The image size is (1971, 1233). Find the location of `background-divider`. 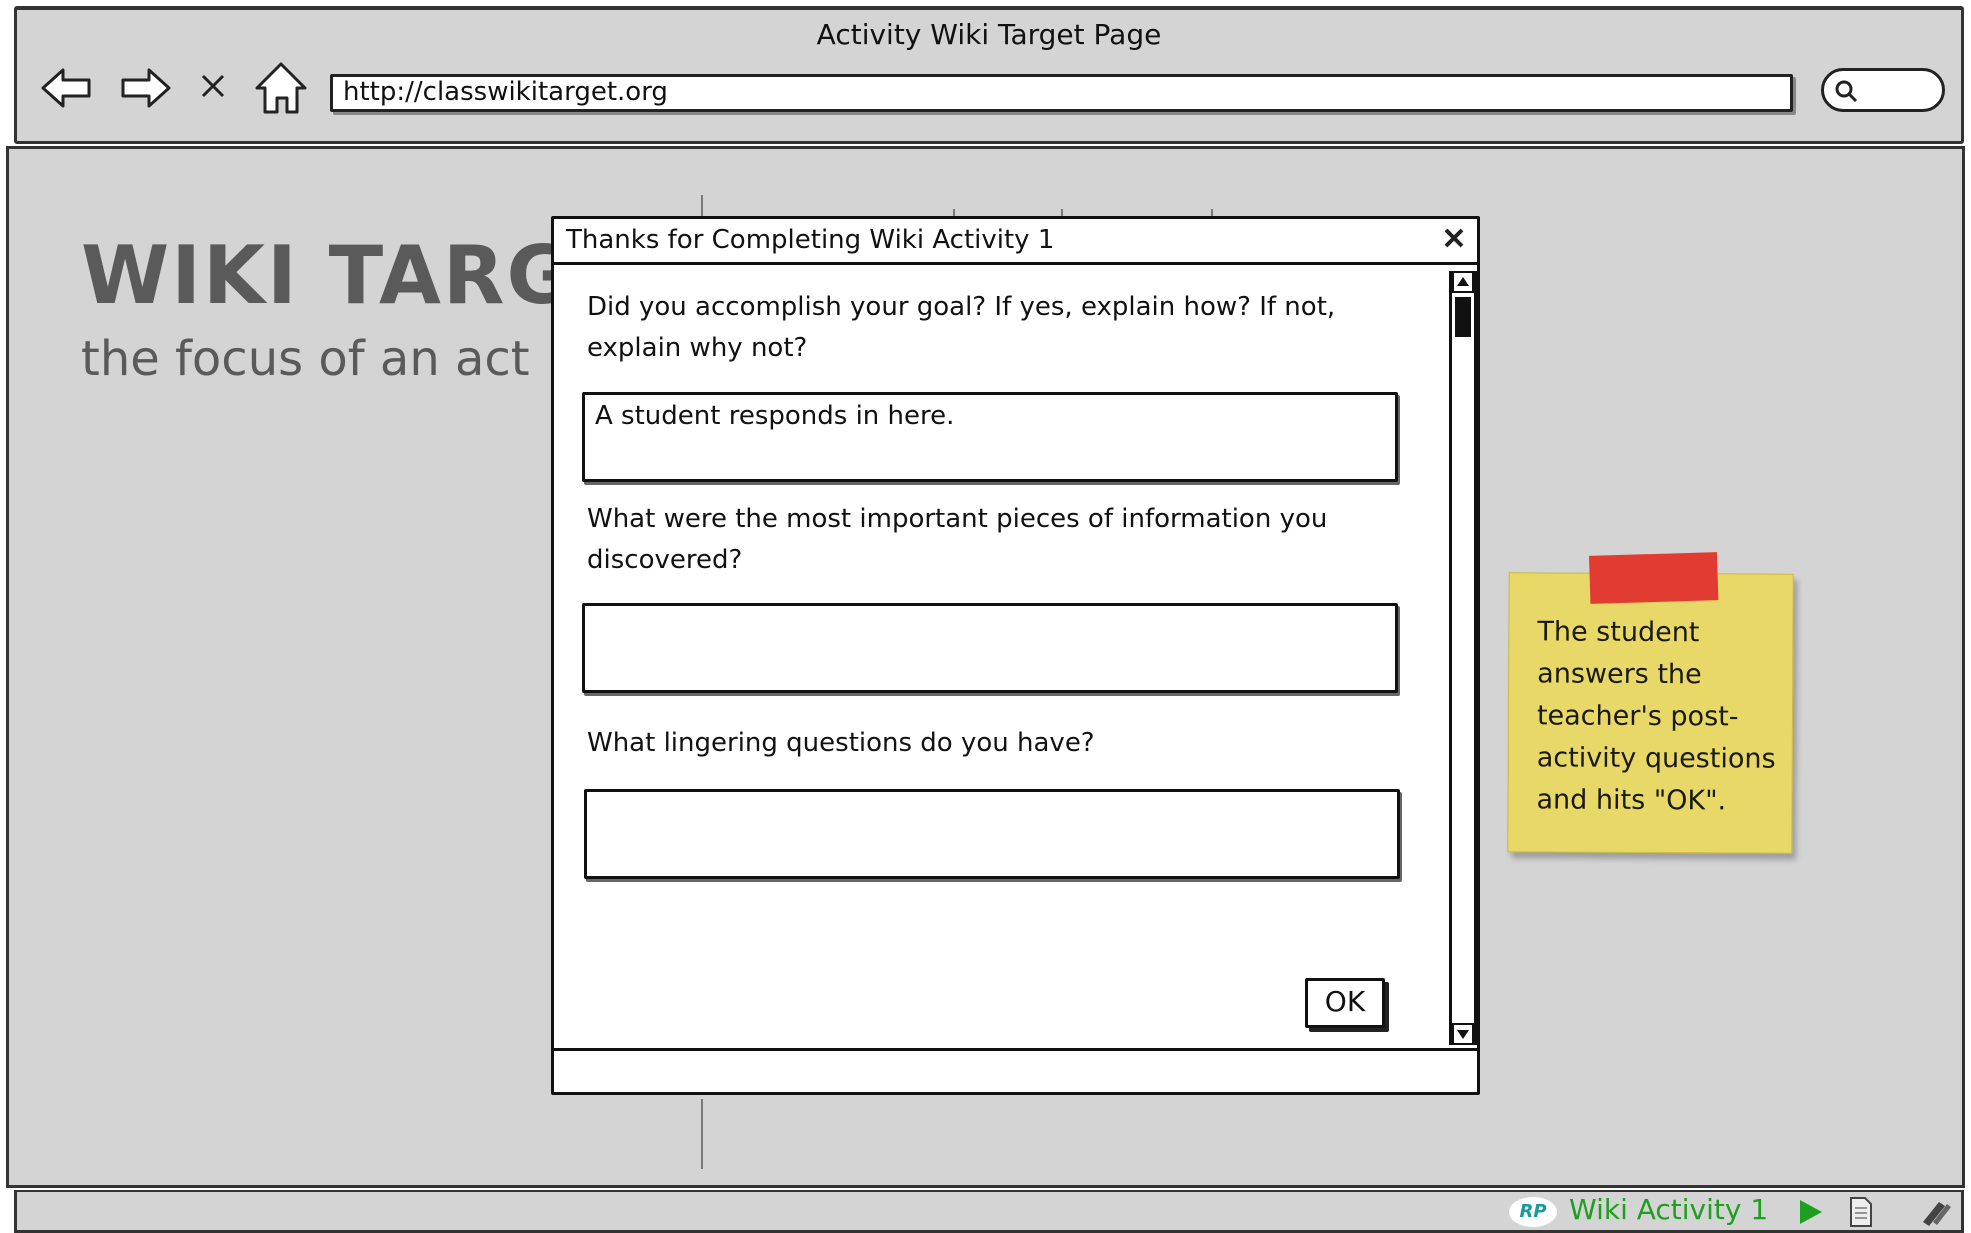

background-divider is located at coordinates (702, 1134).